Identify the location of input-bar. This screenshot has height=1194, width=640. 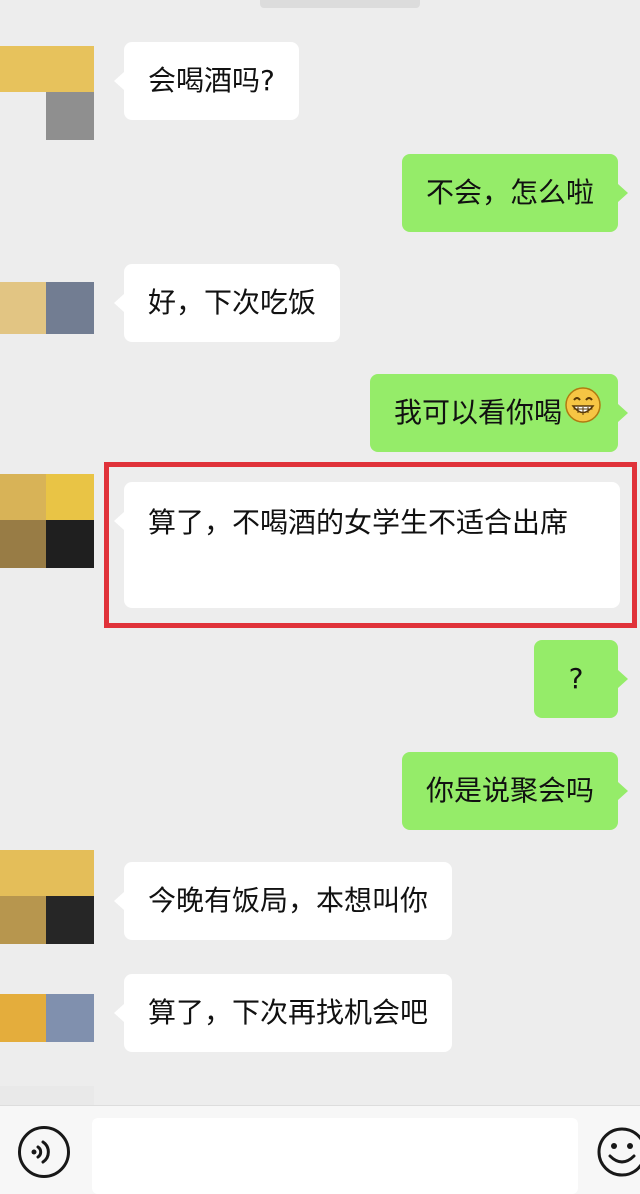
(320, 1149).